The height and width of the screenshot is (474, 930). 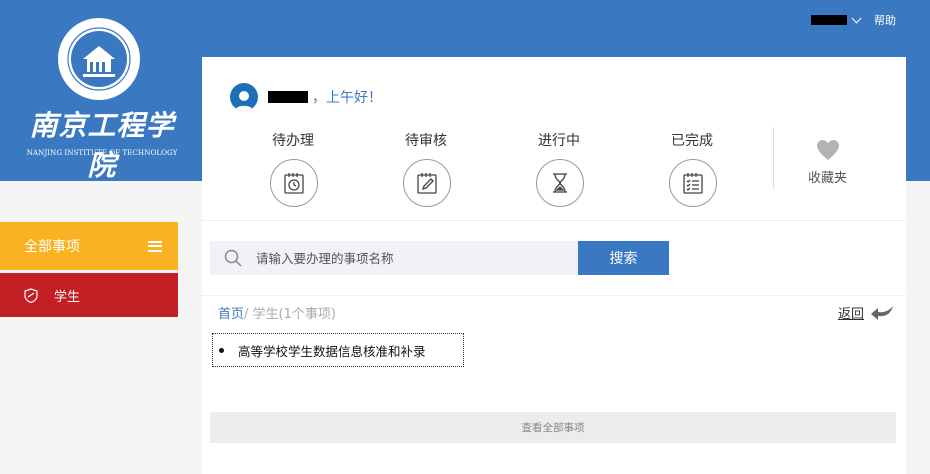 What do you see at coordinates (293, 141) in the screenshot?
I see `stat-label: 待办理` at bounding box center [293, 141].